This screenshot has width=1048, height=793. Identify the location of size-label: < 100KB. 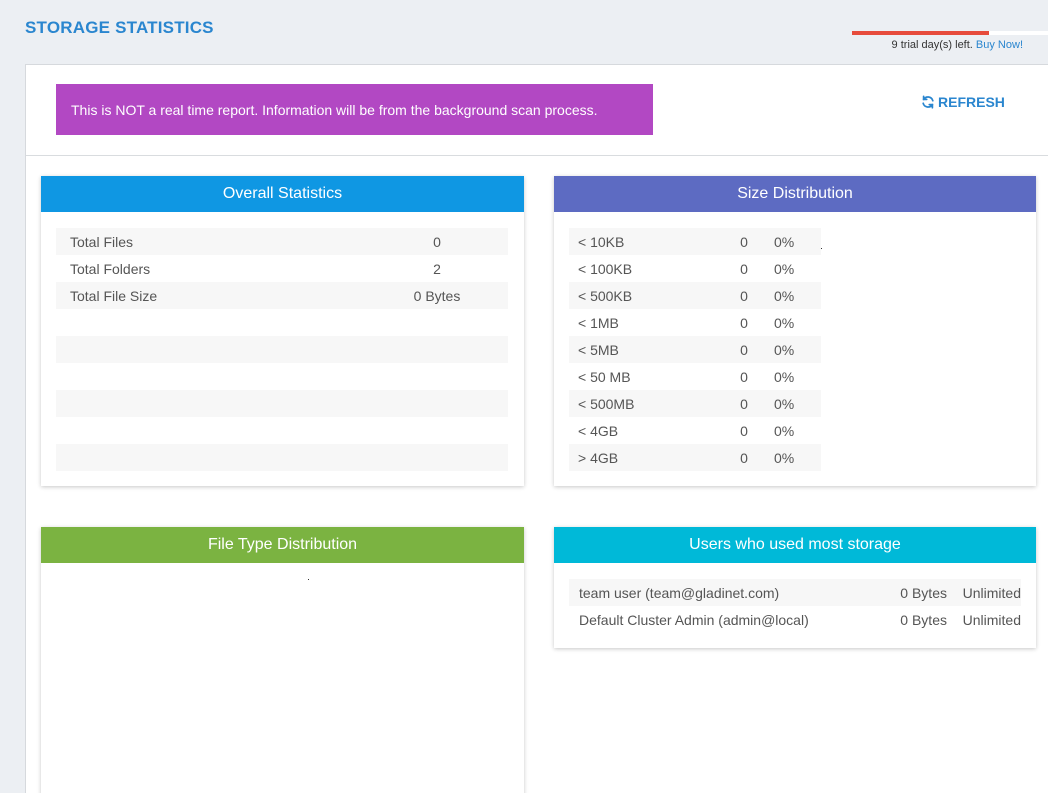
(605, 268).